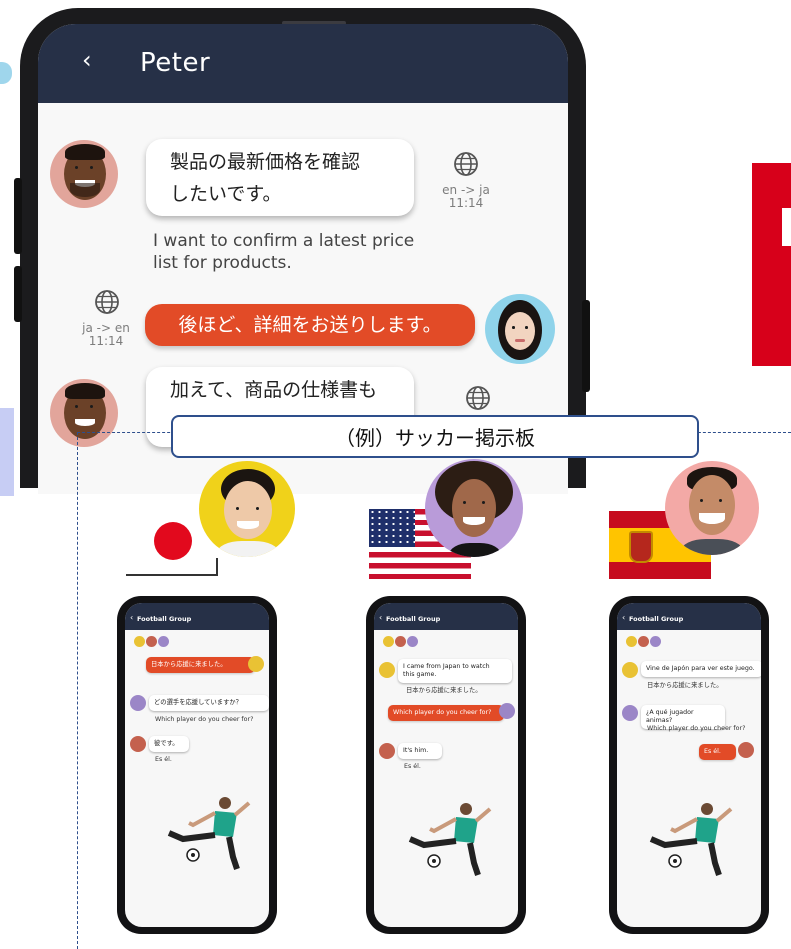 The height and width of the screenshot is (949, 791). I want to click on message-text: したいです。, so click(226, 194).